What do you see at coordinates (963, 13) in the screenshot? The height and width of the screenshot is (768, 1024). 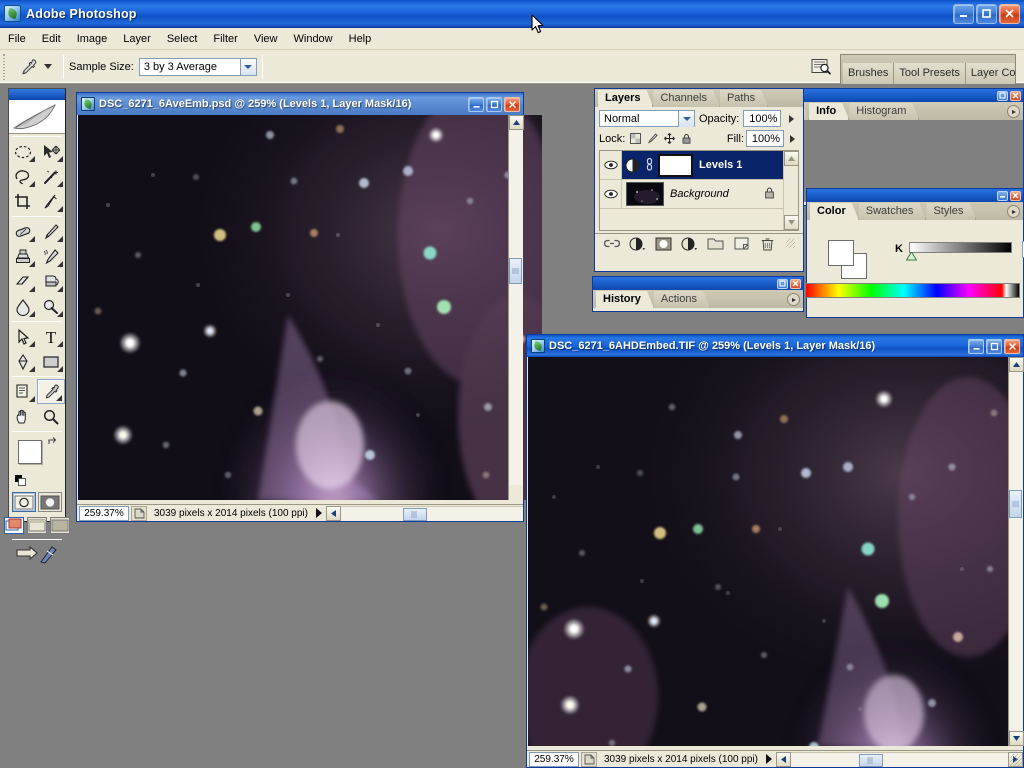 I see `minimize-button` at bounding box center [963, 13].